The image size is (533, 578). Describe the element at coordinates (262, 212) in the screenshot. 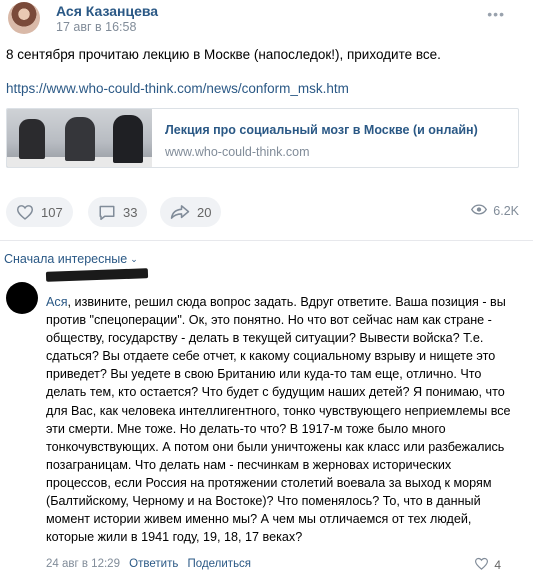

I see `post-actions: 107 33 20 6.2K` at that location.